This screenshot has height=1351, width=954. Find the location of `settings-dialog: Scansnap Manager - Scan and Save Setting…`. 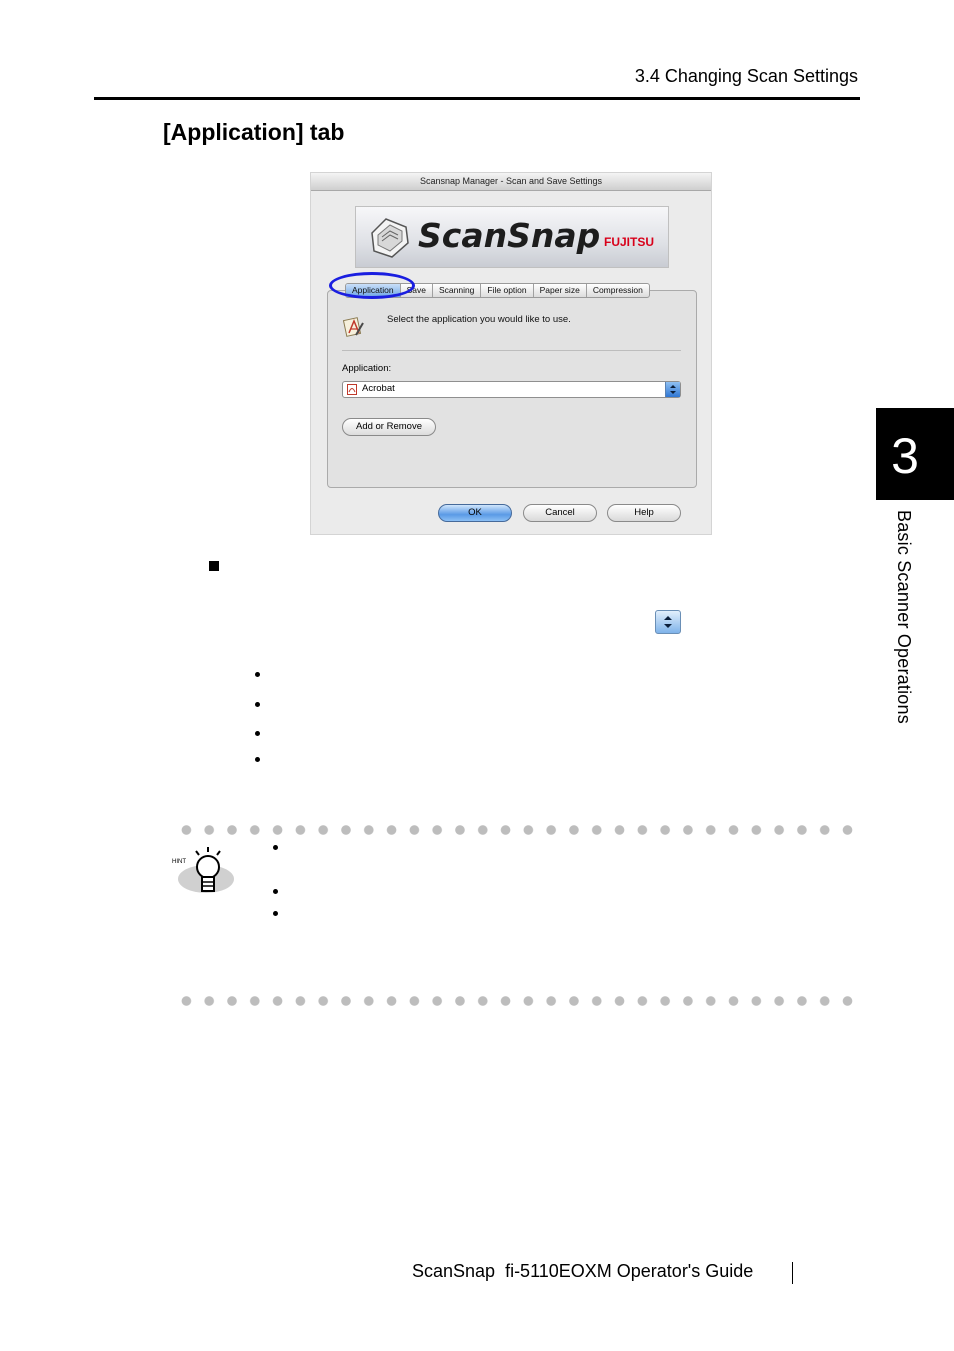

settings-dialog: Scansnap Manager - Scan and Save Setting… is located at coordinates (511, 353).